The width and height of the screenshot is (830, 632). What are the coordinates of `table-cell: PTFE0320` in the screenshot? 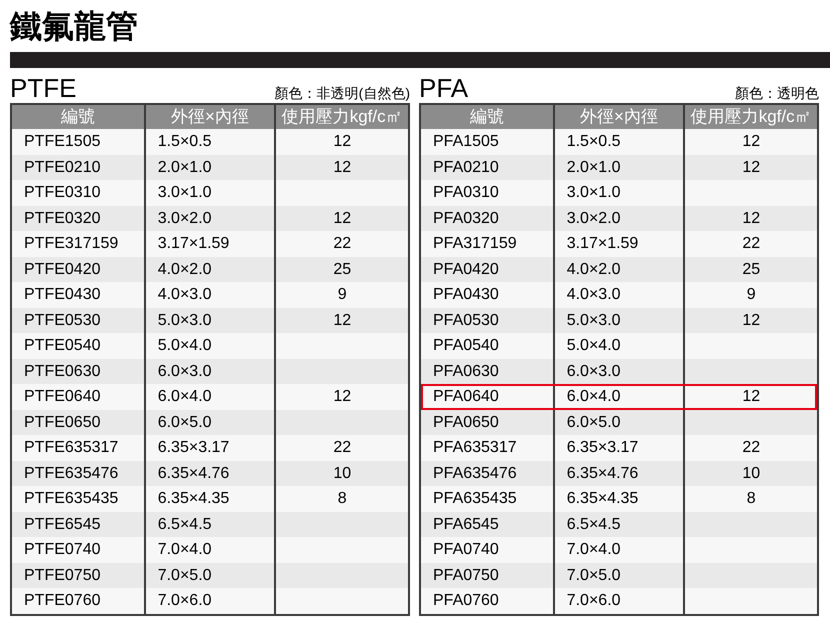 It's located at (62, 218).